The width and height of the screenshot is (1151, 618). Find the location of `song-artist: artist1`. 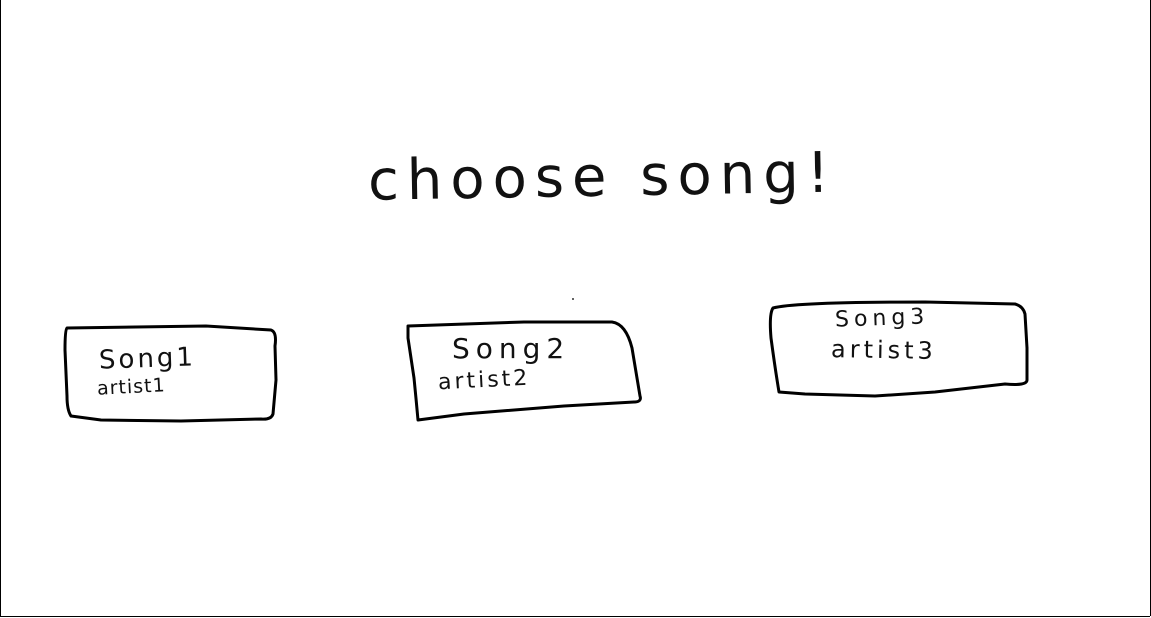

song-artist: artist1 is located at coordinates (131, 387).